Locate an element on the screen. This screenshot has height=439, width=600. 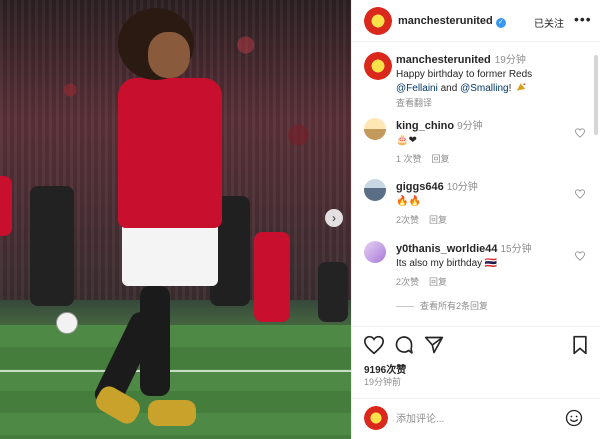
verified-badge-icon: ✓ is located at coordinates (500, 23).